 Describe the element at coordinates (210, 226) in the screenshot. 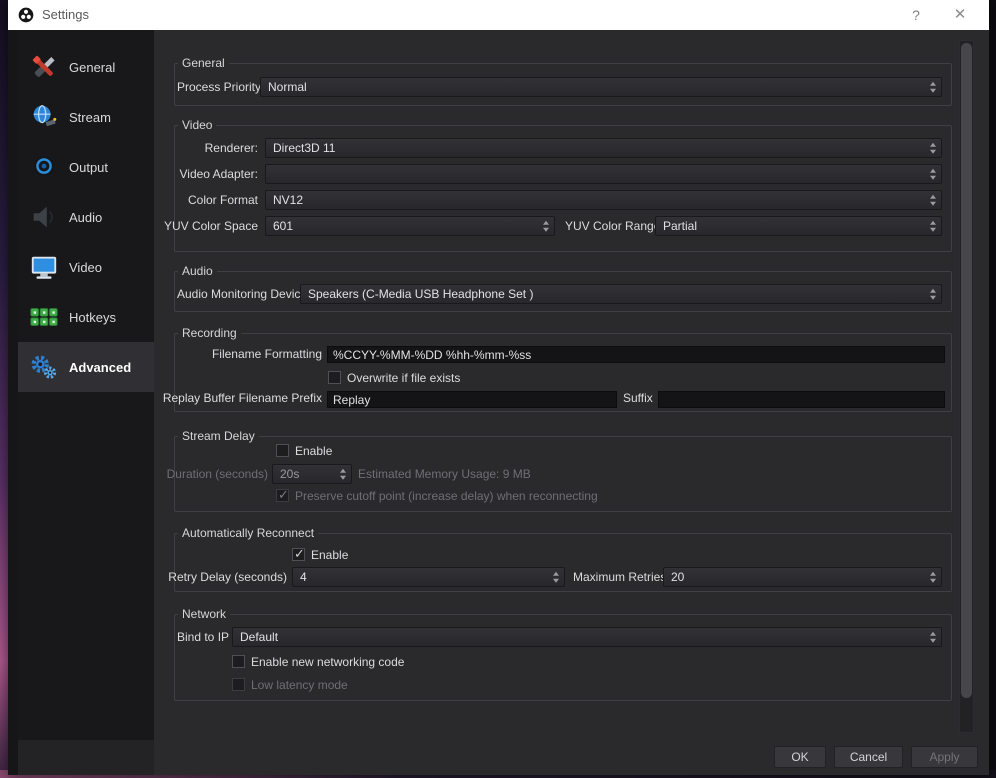

I see `yuv-color-space-label: YUV Color Space` at that location.